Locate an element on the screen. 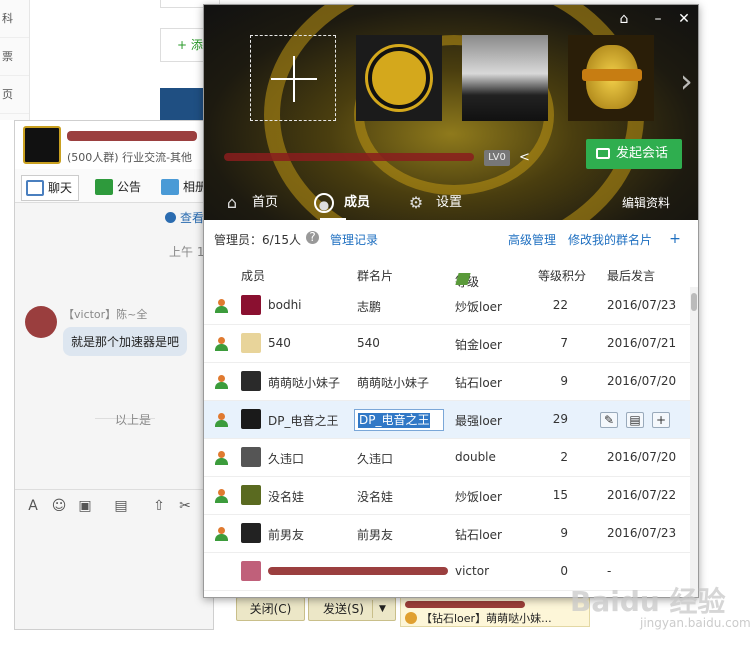  sender-avatar is located at coordinates (41, 322).